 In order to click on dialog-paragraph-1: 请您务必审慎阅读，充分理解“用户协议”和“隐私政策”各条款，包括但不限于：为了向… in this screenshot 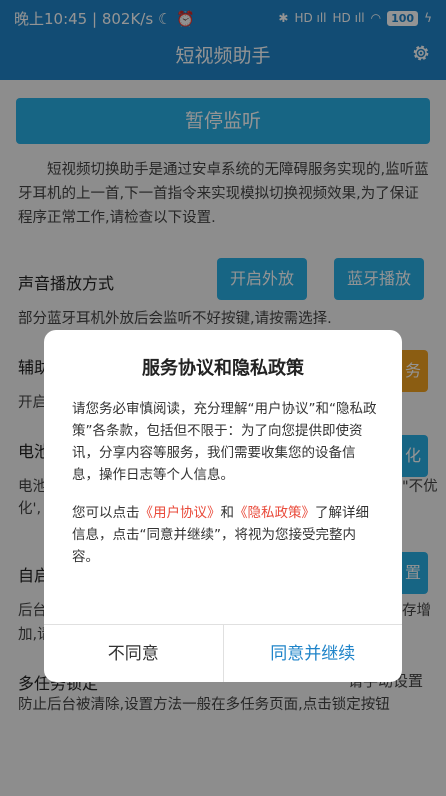, I will do `click(224, 442)`.